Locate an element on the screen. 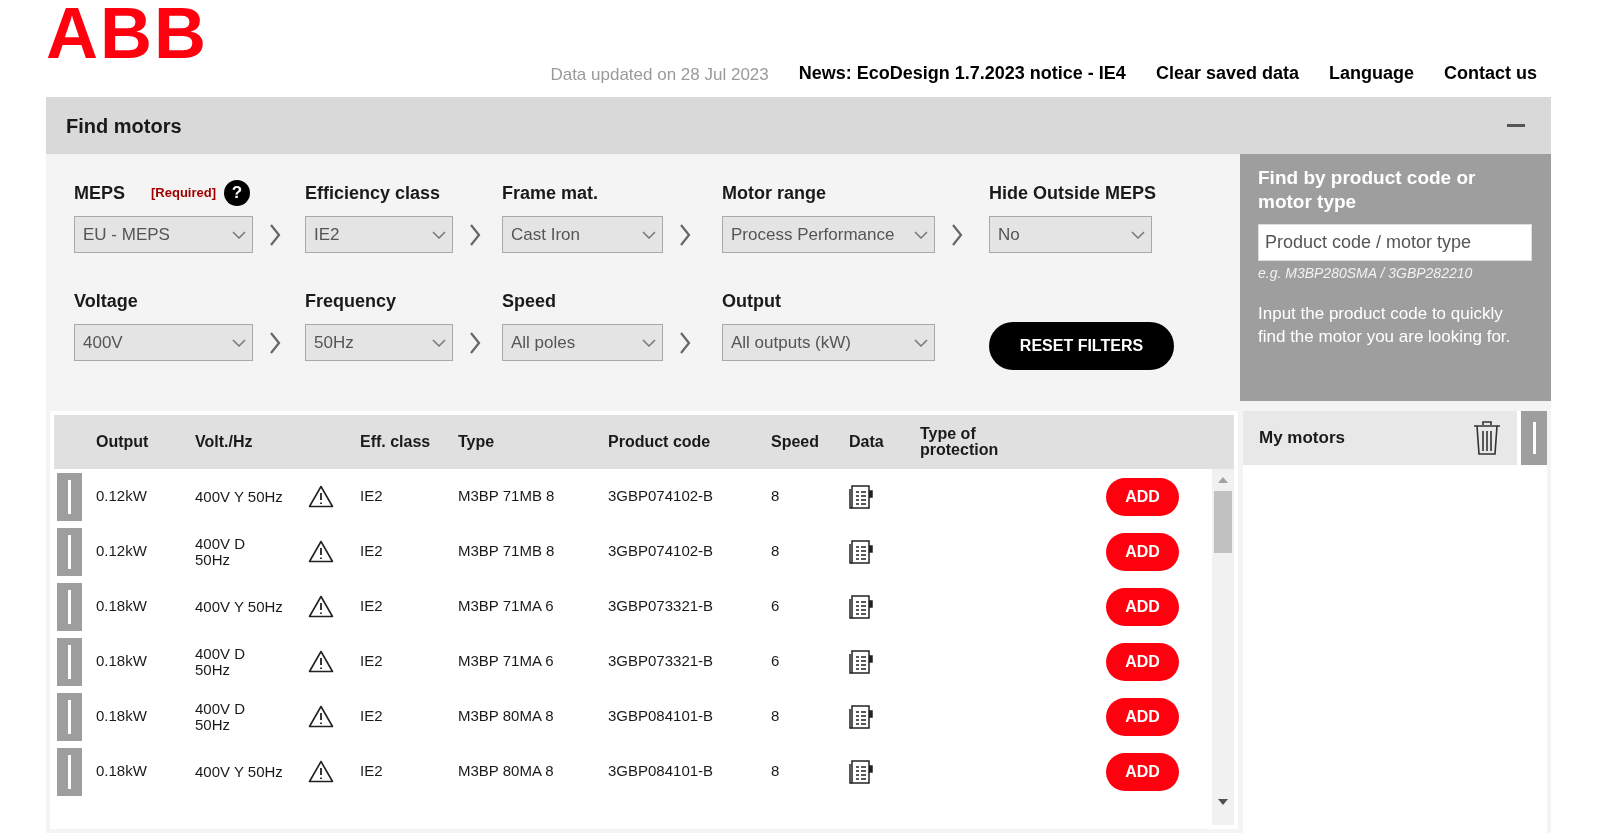 The width and height of the screenshot is (1613, 833). example-text: e.g. M3BP280SMA / 3GBP282210 is located at coordinates (1366, 273).